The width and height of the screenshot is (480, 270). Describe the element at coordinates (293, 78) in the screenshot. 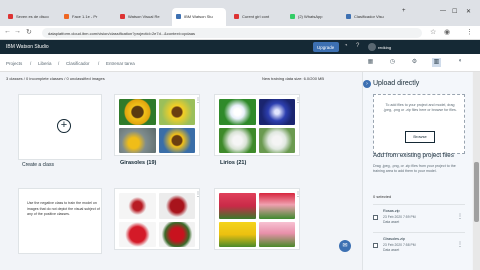

I see `training-size: New training data size: 6.0/200 MB` at that location.